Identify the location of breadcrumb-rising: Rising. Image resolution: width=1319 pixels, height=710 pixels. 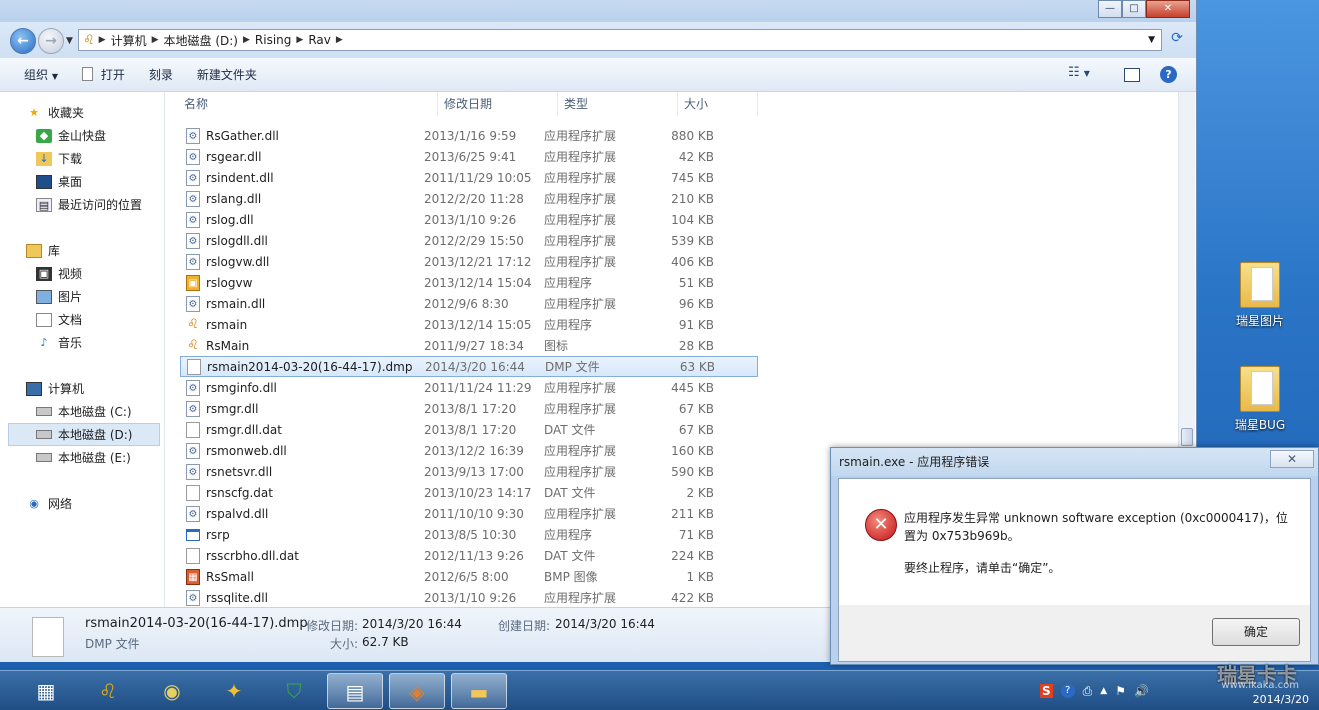
(273, 40).